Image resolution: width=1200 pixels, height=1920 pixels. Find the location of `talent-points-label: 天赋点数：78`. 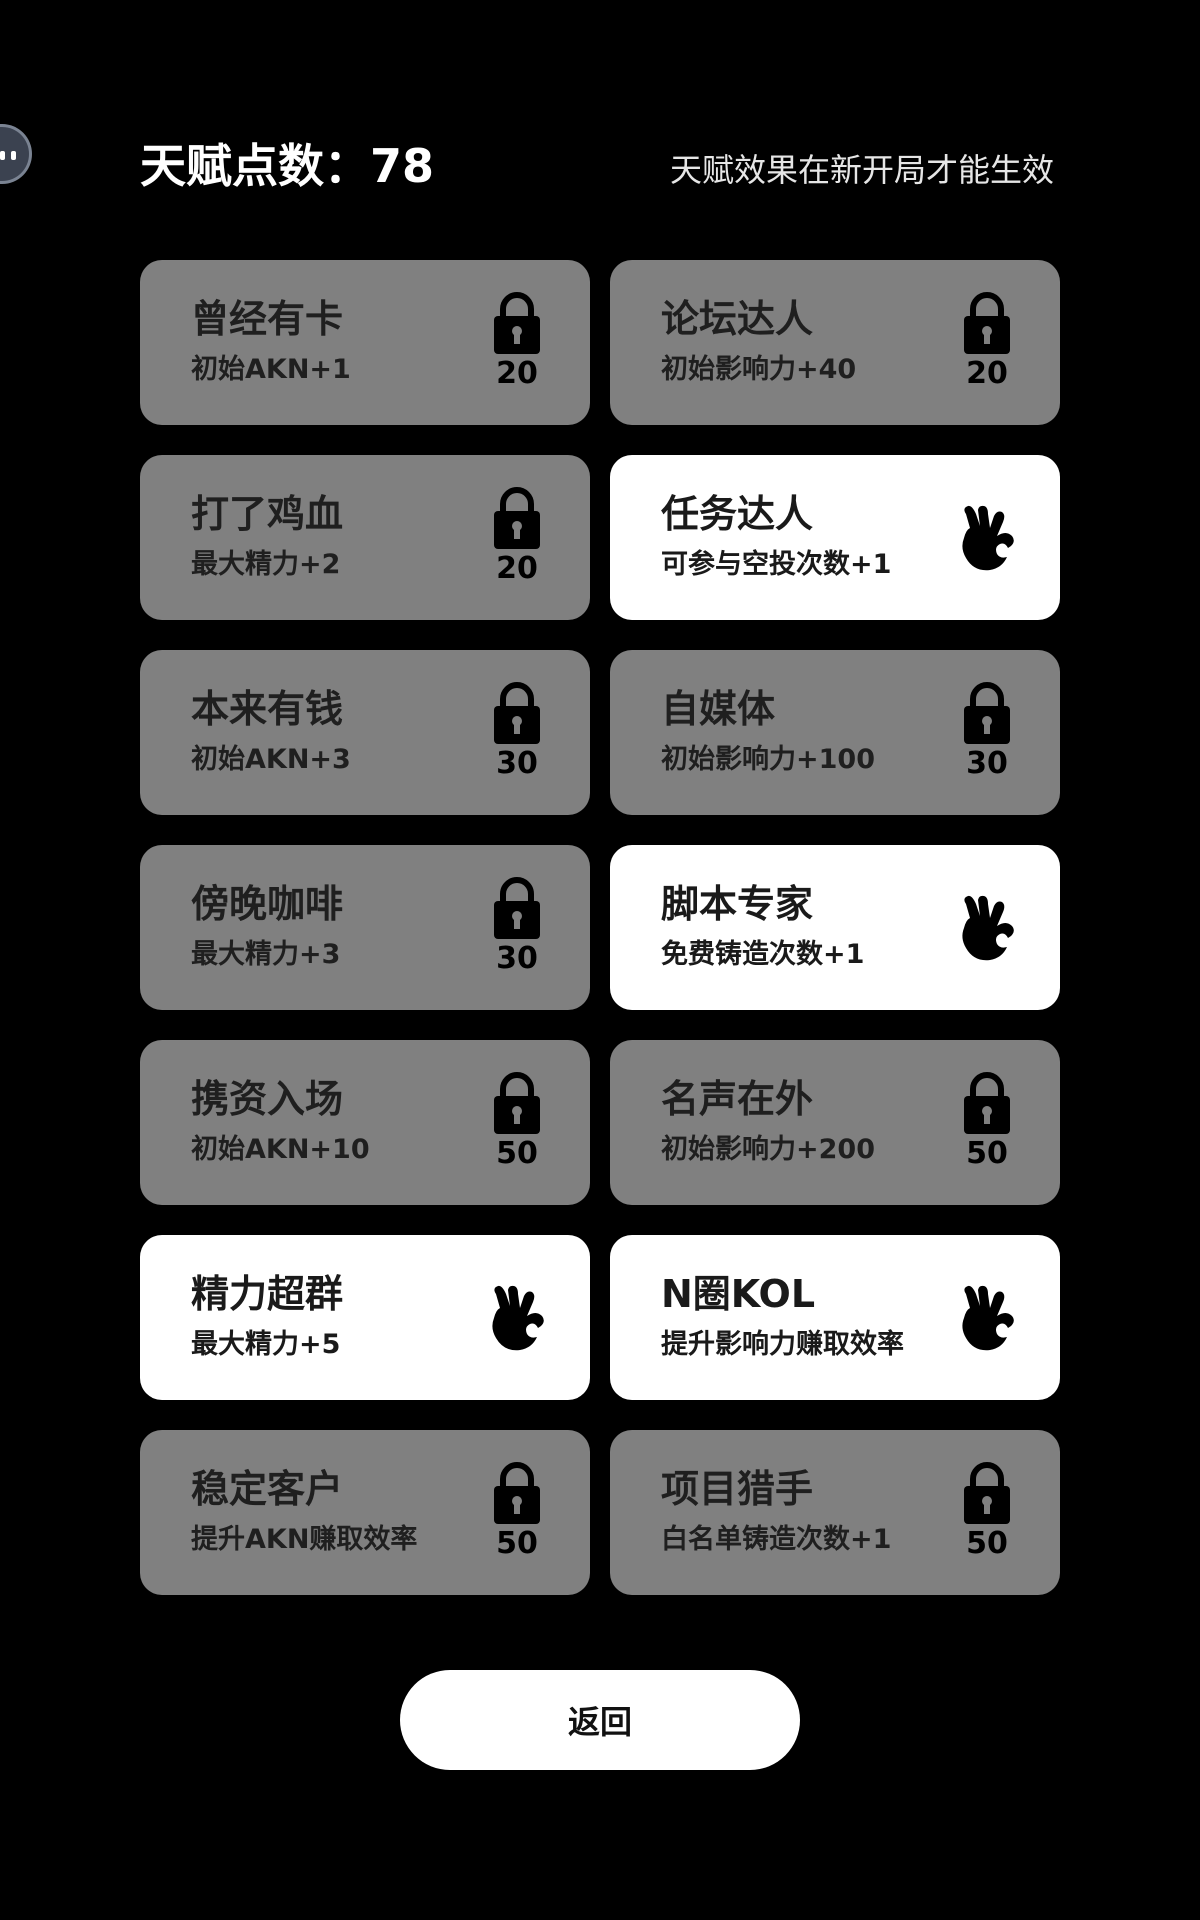

talent-points-label: 天赋点数：78 is located at coordinates (287, 166).